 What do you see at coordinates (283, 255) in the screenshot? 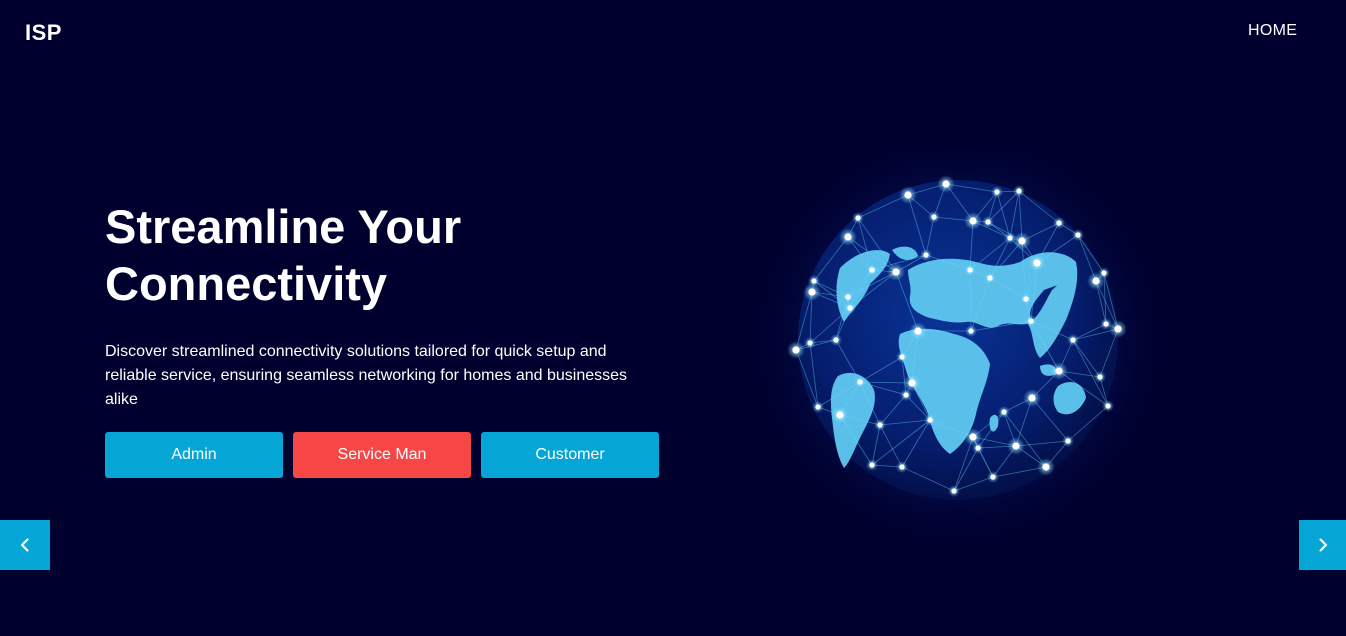
I see `hero-title: Streamline Your Connectivity` at bounding box center [283, 255].